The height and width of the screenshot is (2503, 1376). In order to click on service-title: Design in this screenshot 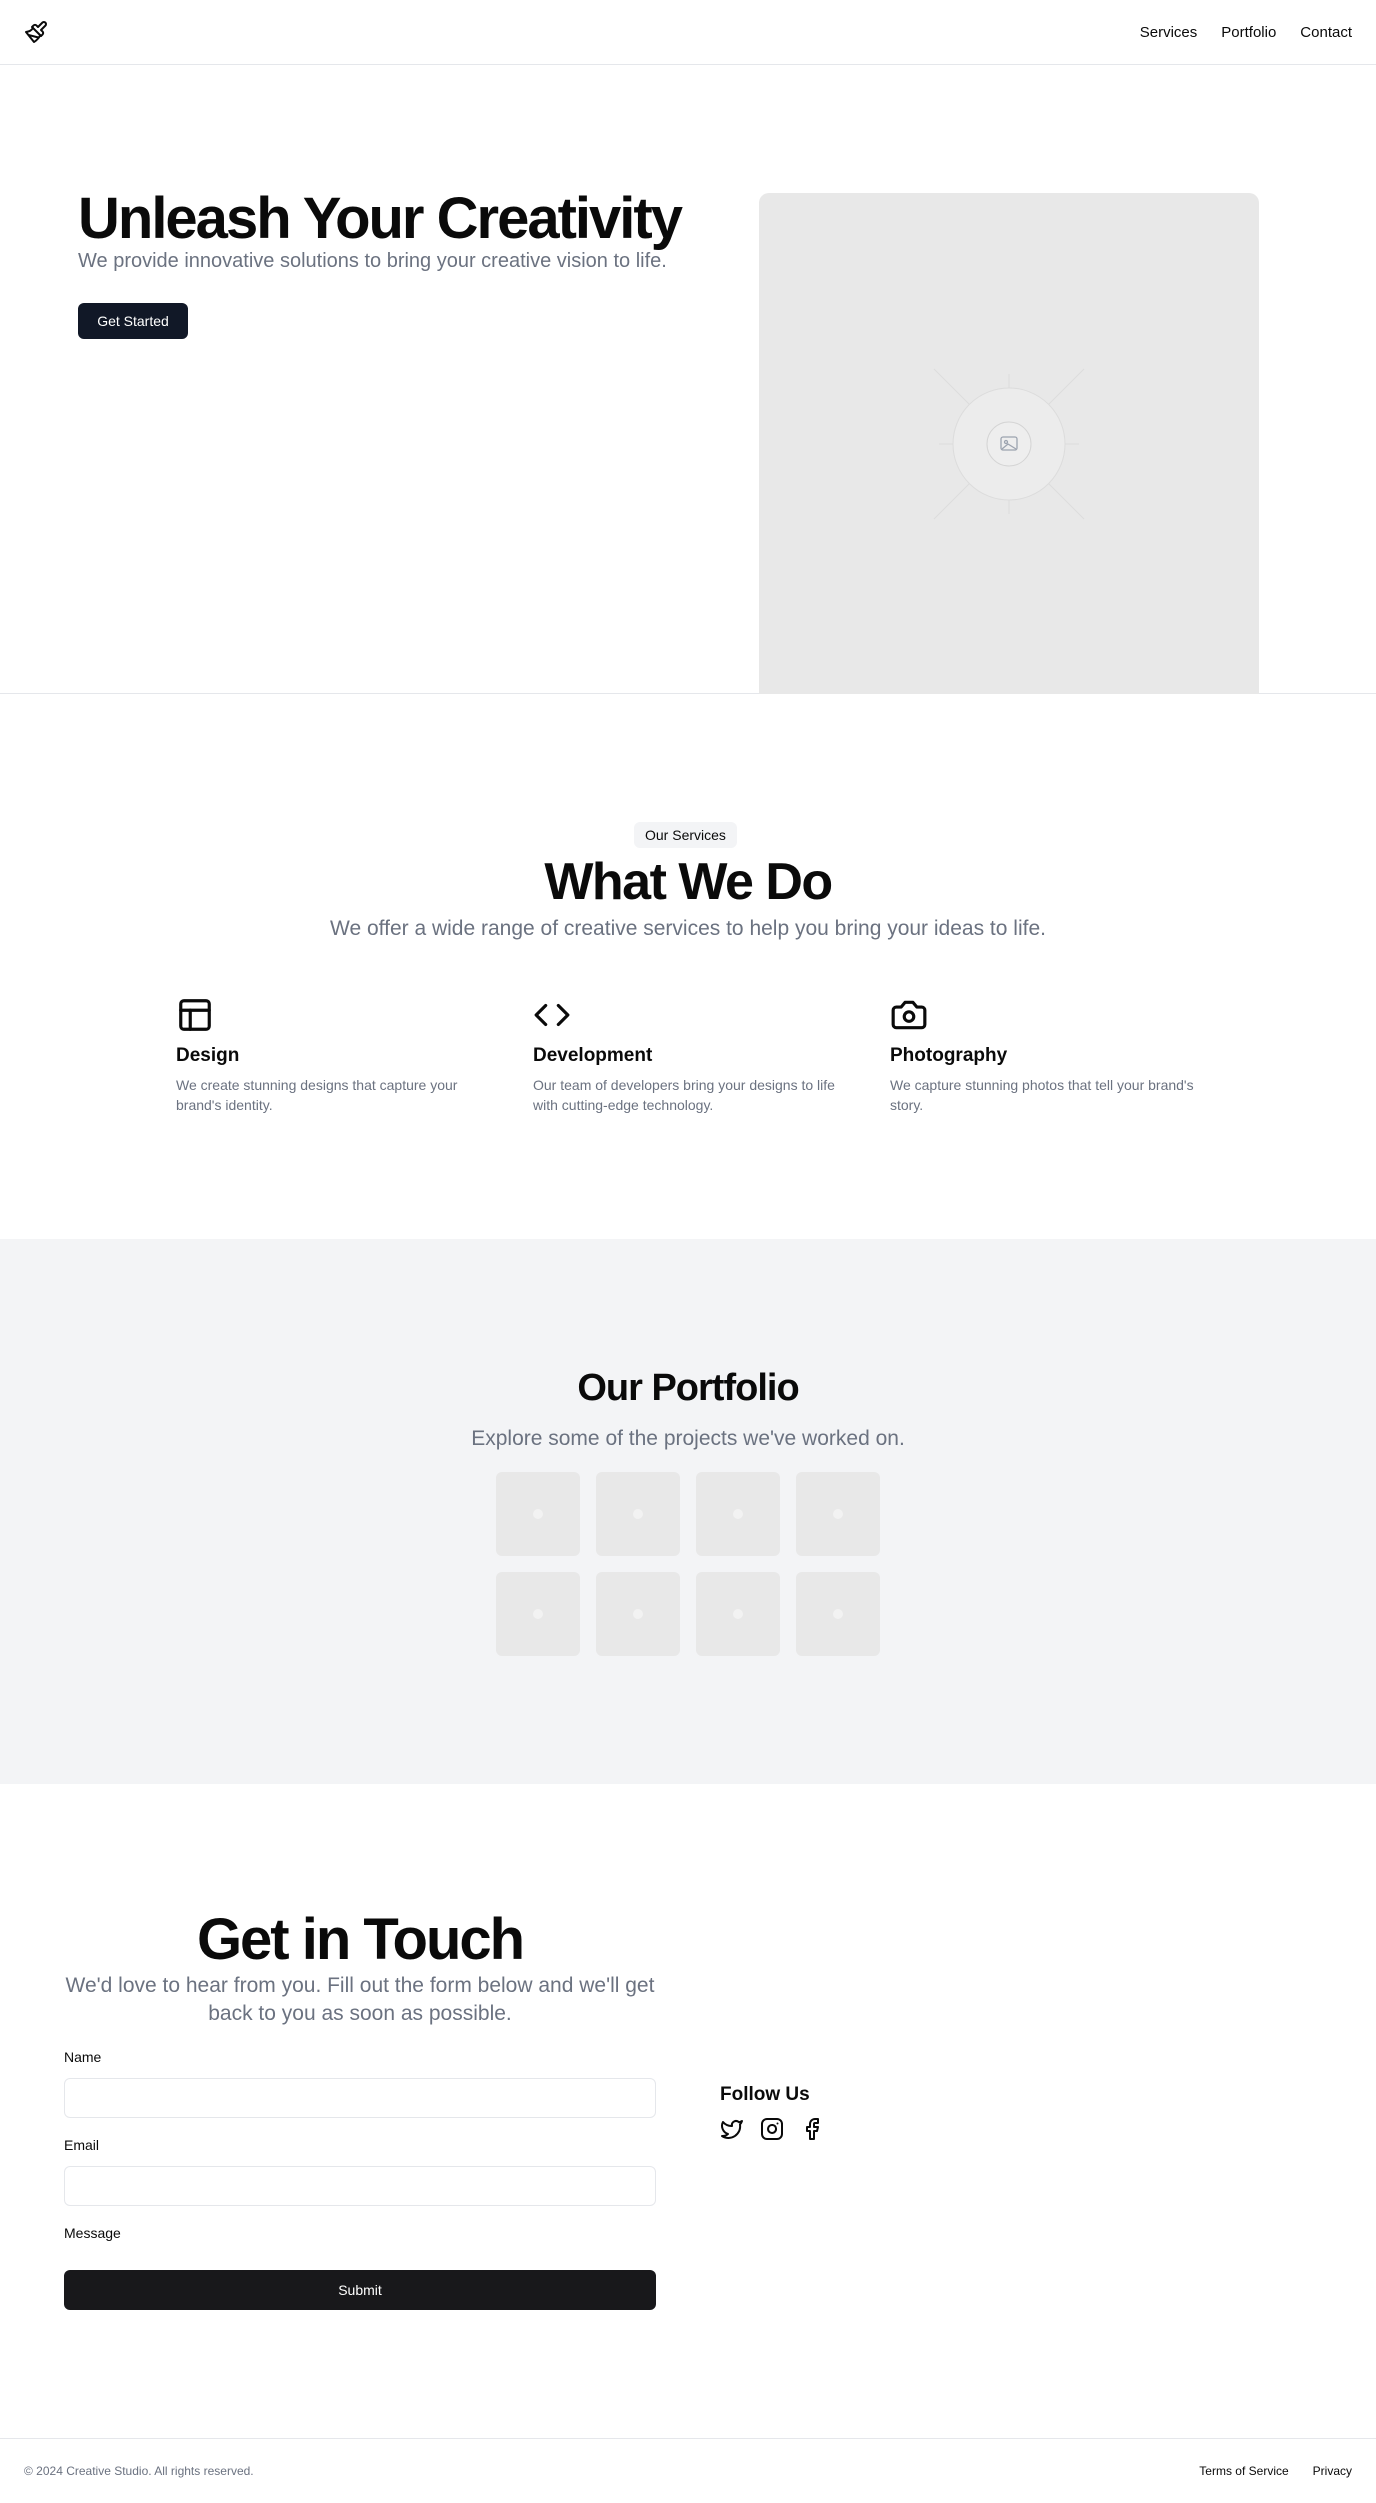, I will do `click(208, 1055)`.